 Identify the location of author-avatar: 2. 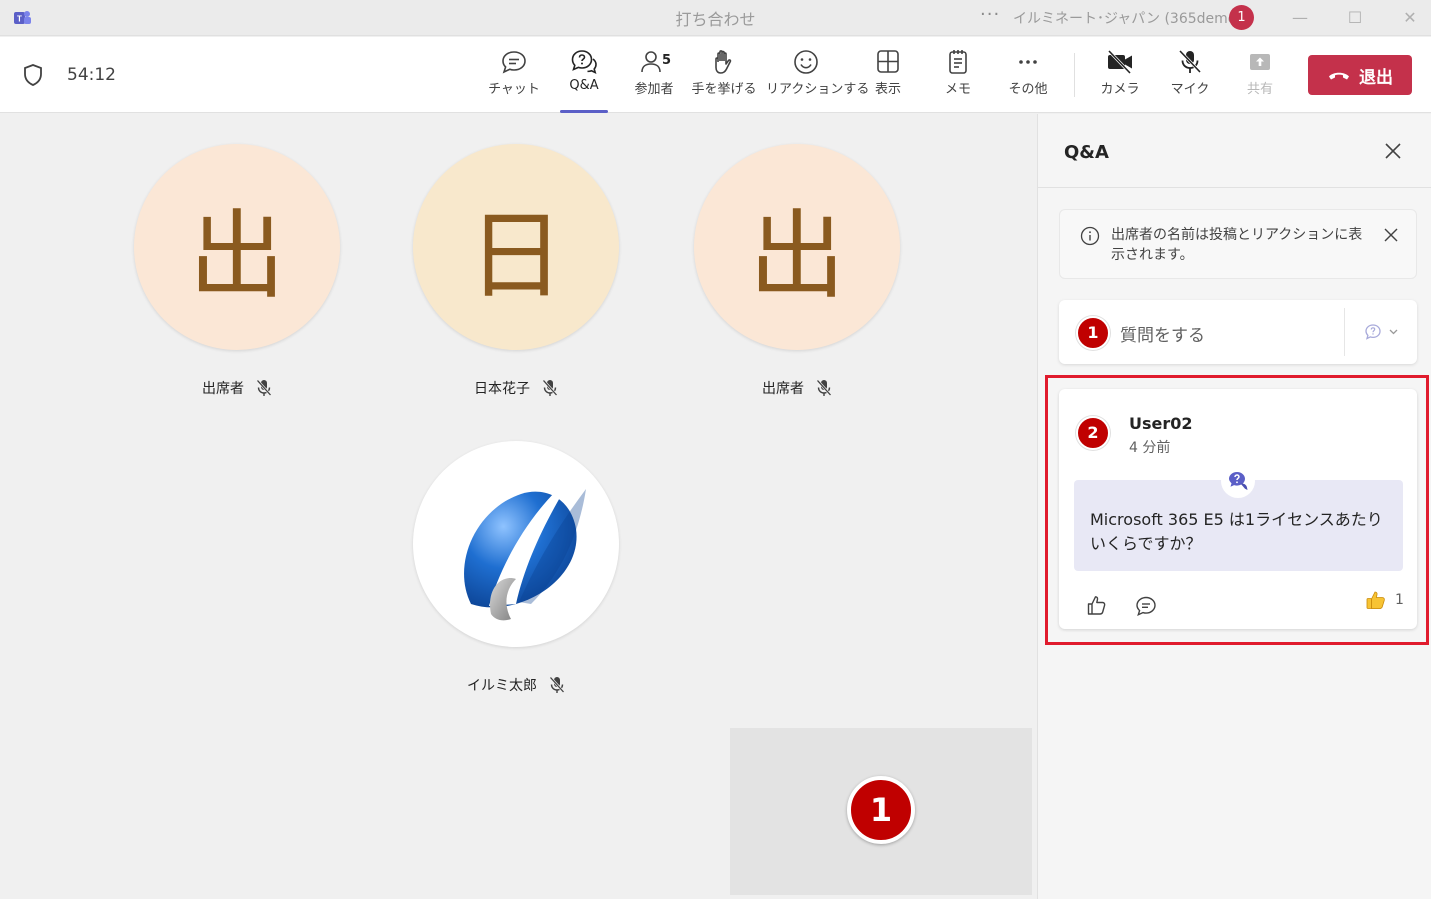
(1093, 433).